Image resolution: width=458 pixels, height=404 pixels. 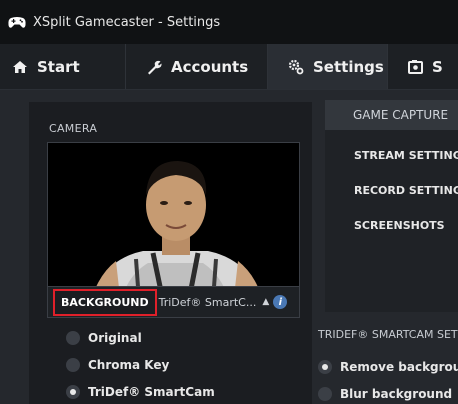 I want to click on tab-start-label: Start, so click(x=58, y=66).